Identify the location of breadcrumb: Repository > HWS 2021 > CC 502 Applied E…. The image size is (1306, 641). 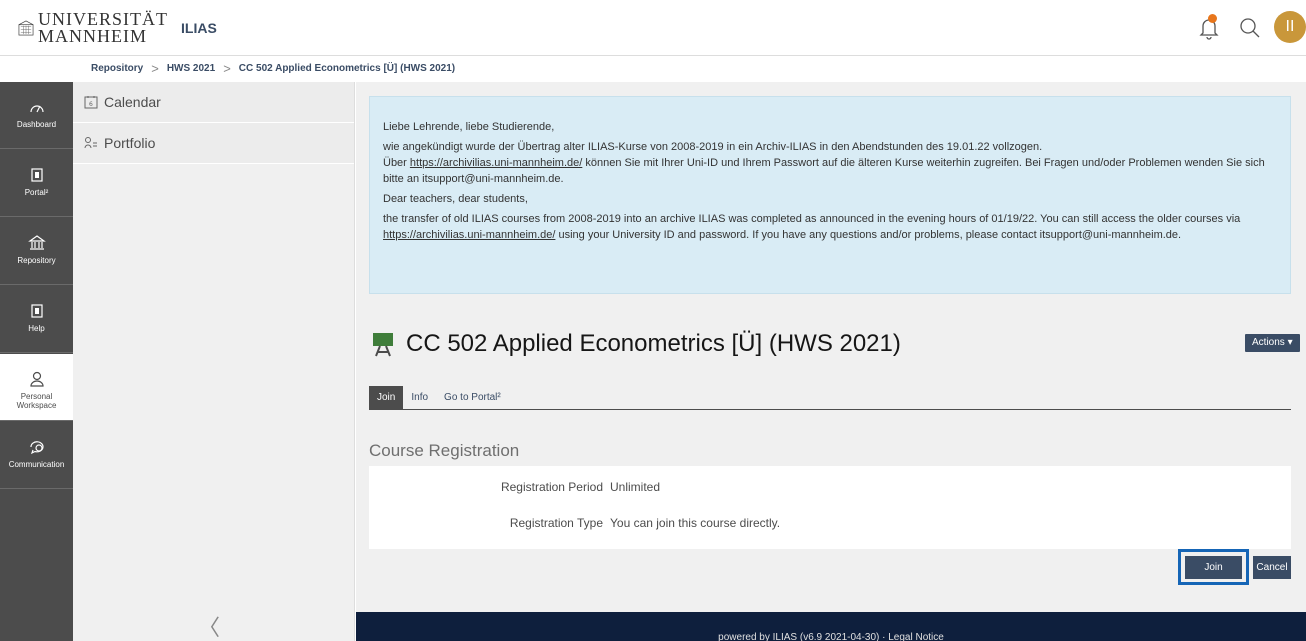
(653, 69).